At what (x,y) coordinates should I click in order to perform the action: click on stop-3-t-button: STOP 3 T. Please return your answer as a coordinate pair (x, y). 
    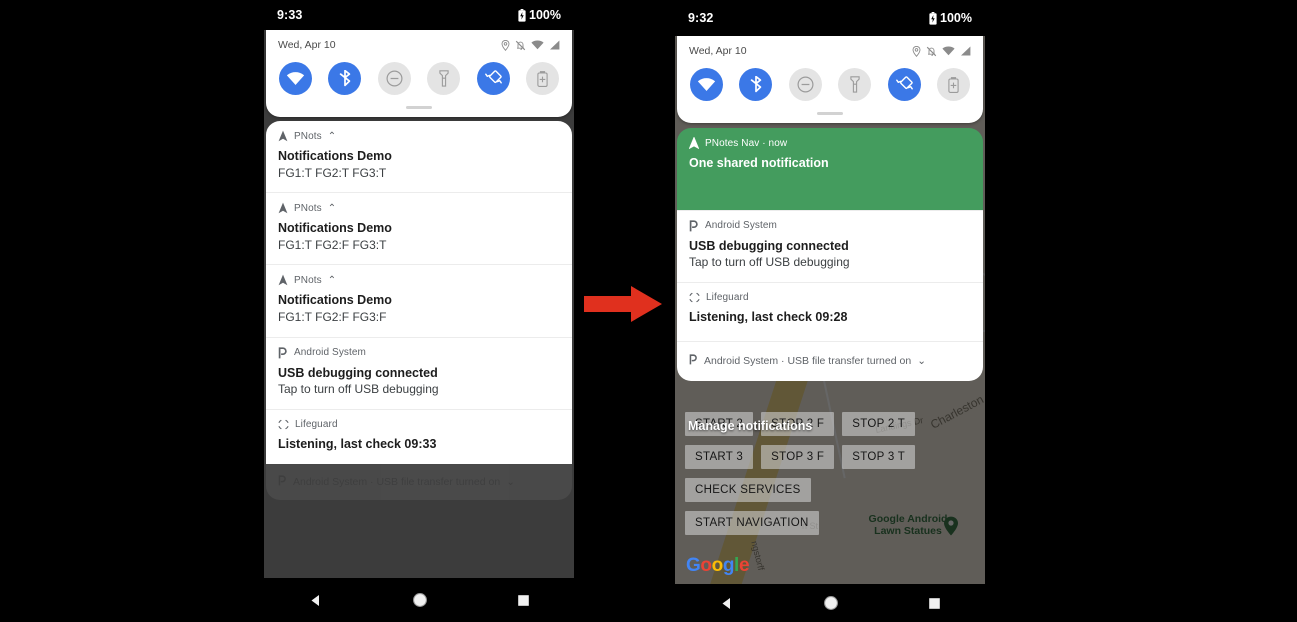
    Looking at the image, I should click on (879, 457).